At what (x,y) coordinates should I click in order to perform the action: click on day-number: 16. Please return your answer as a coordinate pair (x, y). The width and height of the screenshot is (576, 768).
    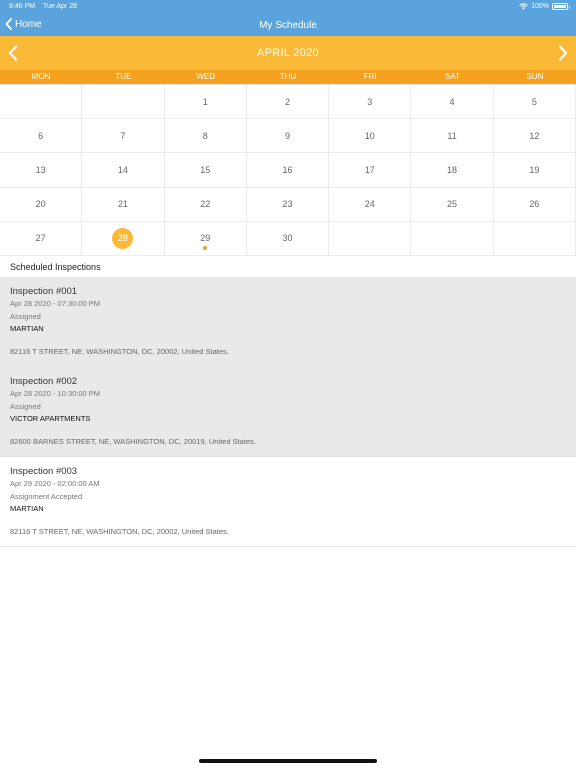
    Looking at the image, I should click on (287, 169).